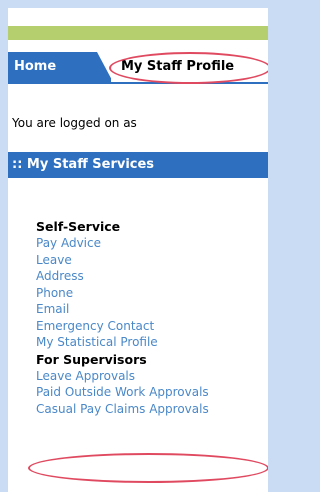 The height and width of the screenshot is (492, 320). What do you see at coordinates (152, 260) in the screenshot?
I see `menu-item-leave: Leave` at bounding box center [152, 260].